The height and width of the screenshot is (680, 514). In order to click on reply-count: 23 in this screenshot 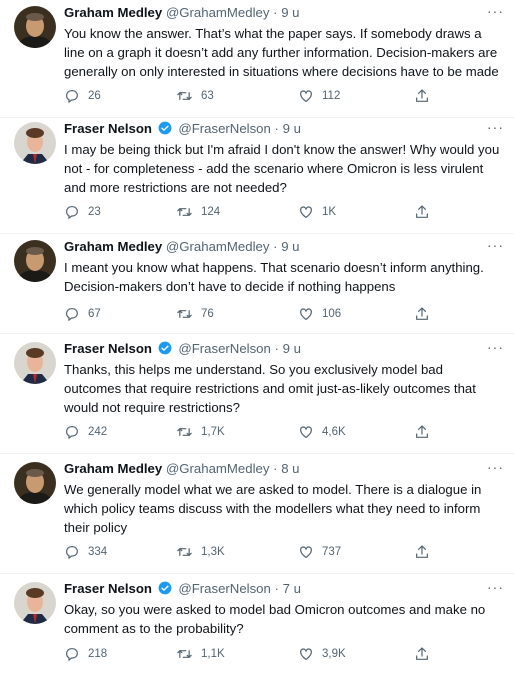, I will do `click(94, 212)`.